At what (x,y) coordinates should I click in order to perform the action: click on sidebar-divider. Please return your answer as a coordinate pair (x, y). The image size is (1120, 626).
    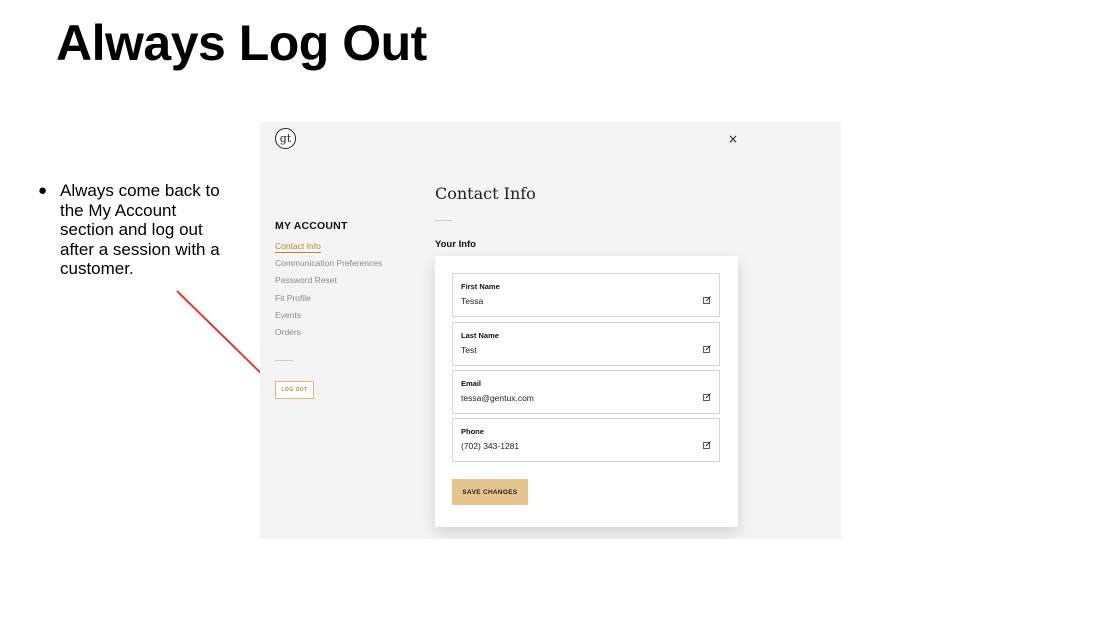
    Looking at the image, I should click on (284, 360).